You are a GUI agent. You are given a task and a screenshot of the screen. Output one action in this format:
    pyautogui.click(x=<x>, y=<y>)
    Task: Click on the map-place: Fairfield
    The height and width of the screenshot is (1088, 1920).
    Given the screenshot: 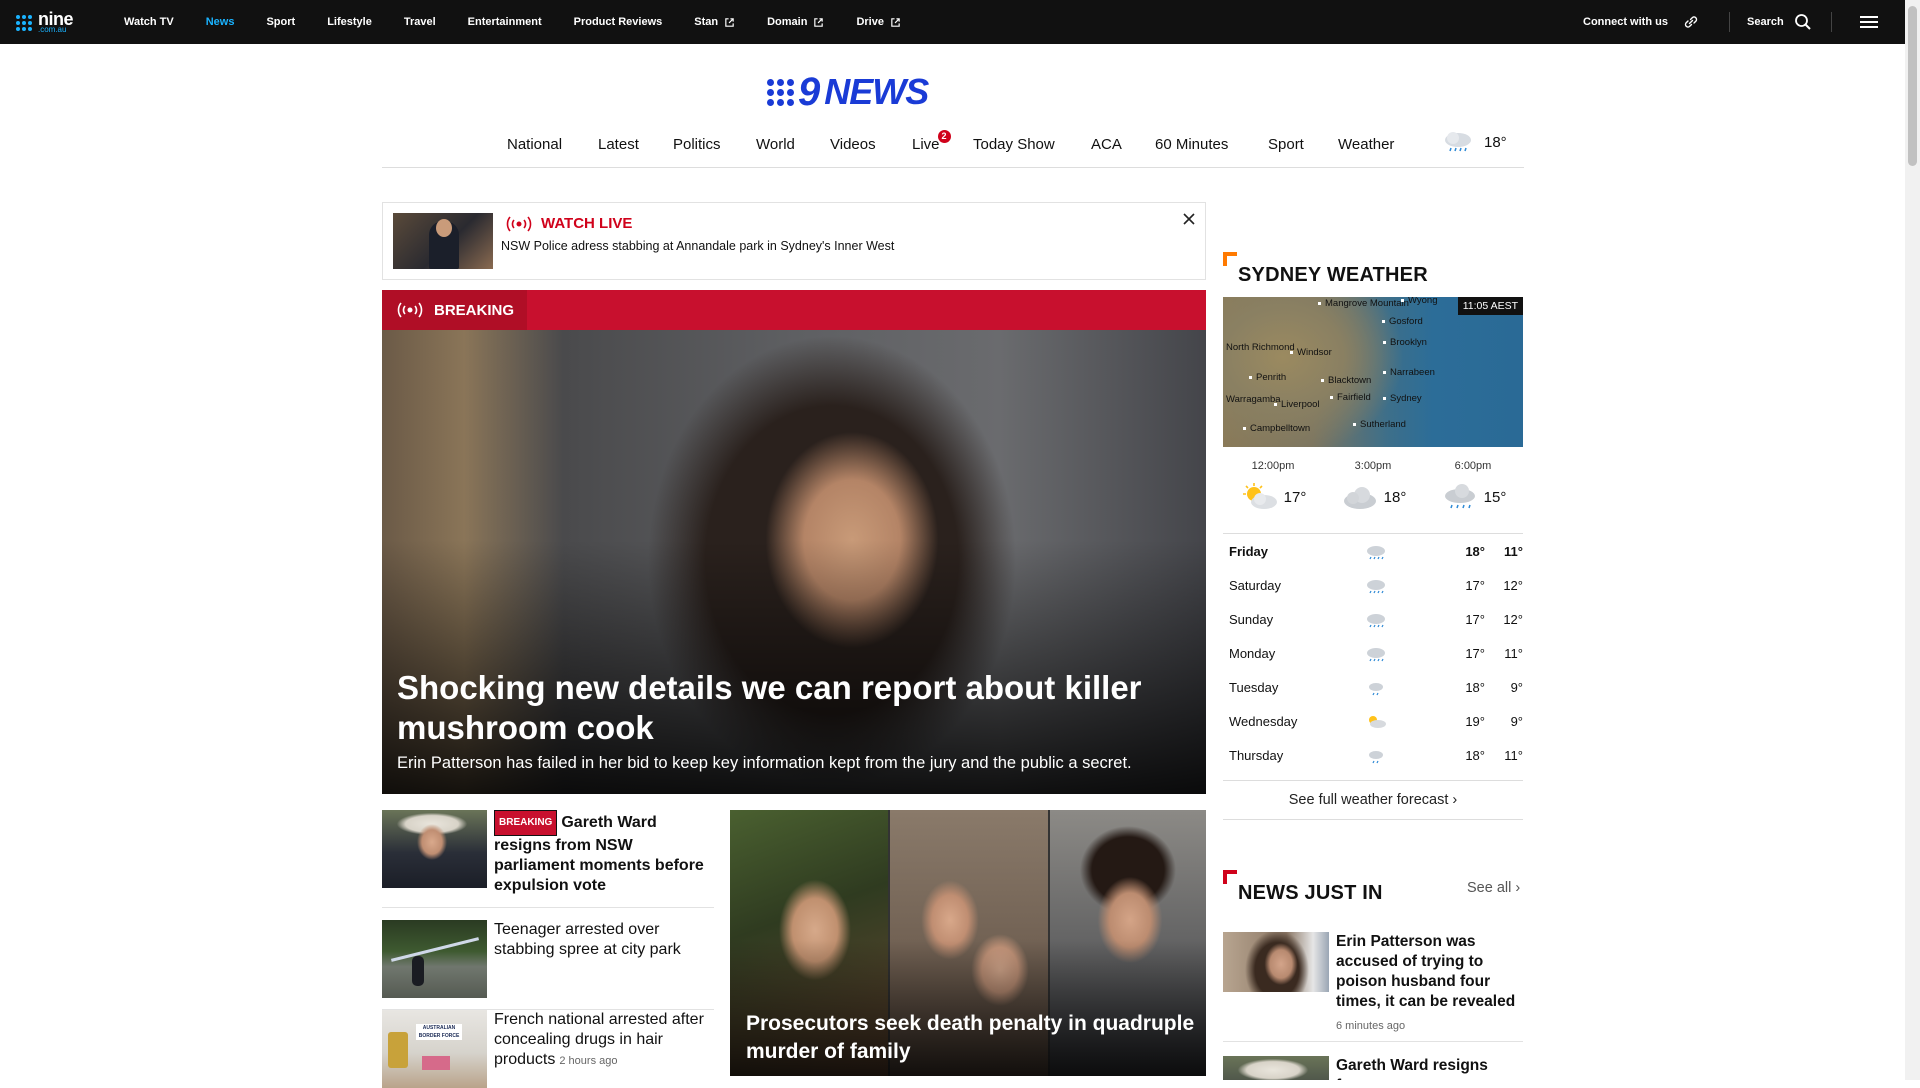 What is the action you would take?
    pyautogui.click(x=1350, y=397)
    